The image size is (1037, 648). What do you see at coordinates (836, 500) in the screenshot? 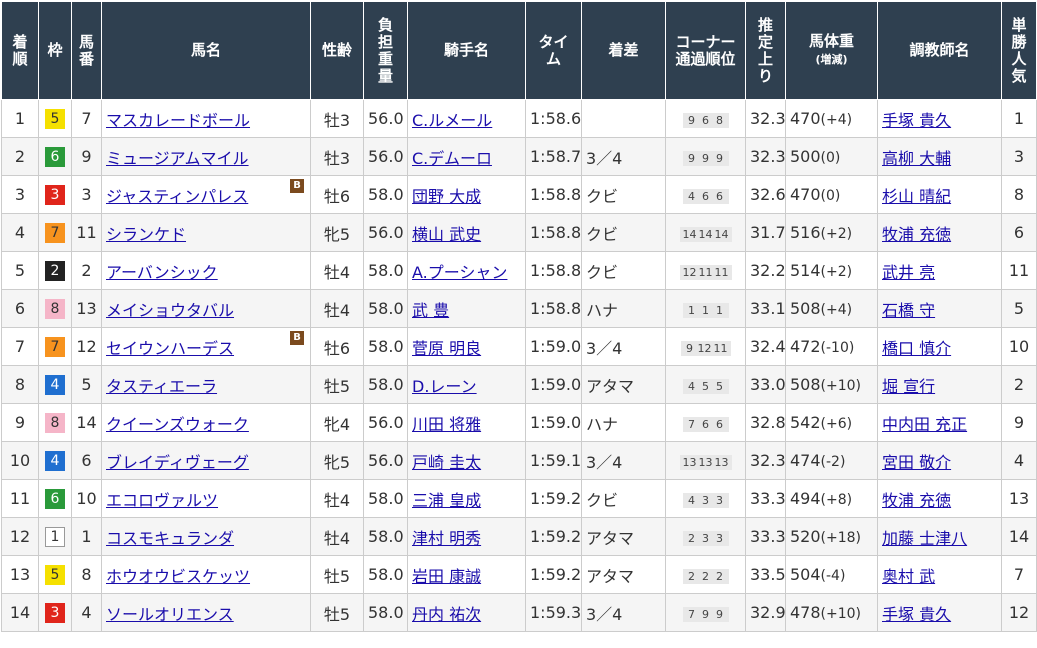
I see `body-weight-diff: (+8)` at bounding box center [836, 500].